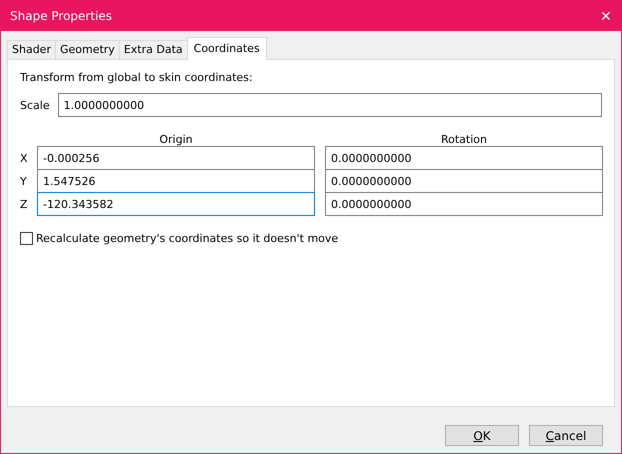 The image size is (622, 454). What do you see at coordinates (35, 105) in the screenshot?
I see `field-label: Scale` at bounding box center [35, 105].